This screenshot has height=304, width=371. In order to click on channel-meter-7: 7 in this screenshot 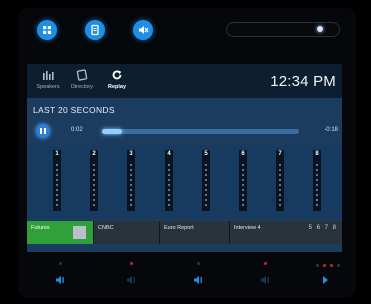, I will do `click(280, 180)`.